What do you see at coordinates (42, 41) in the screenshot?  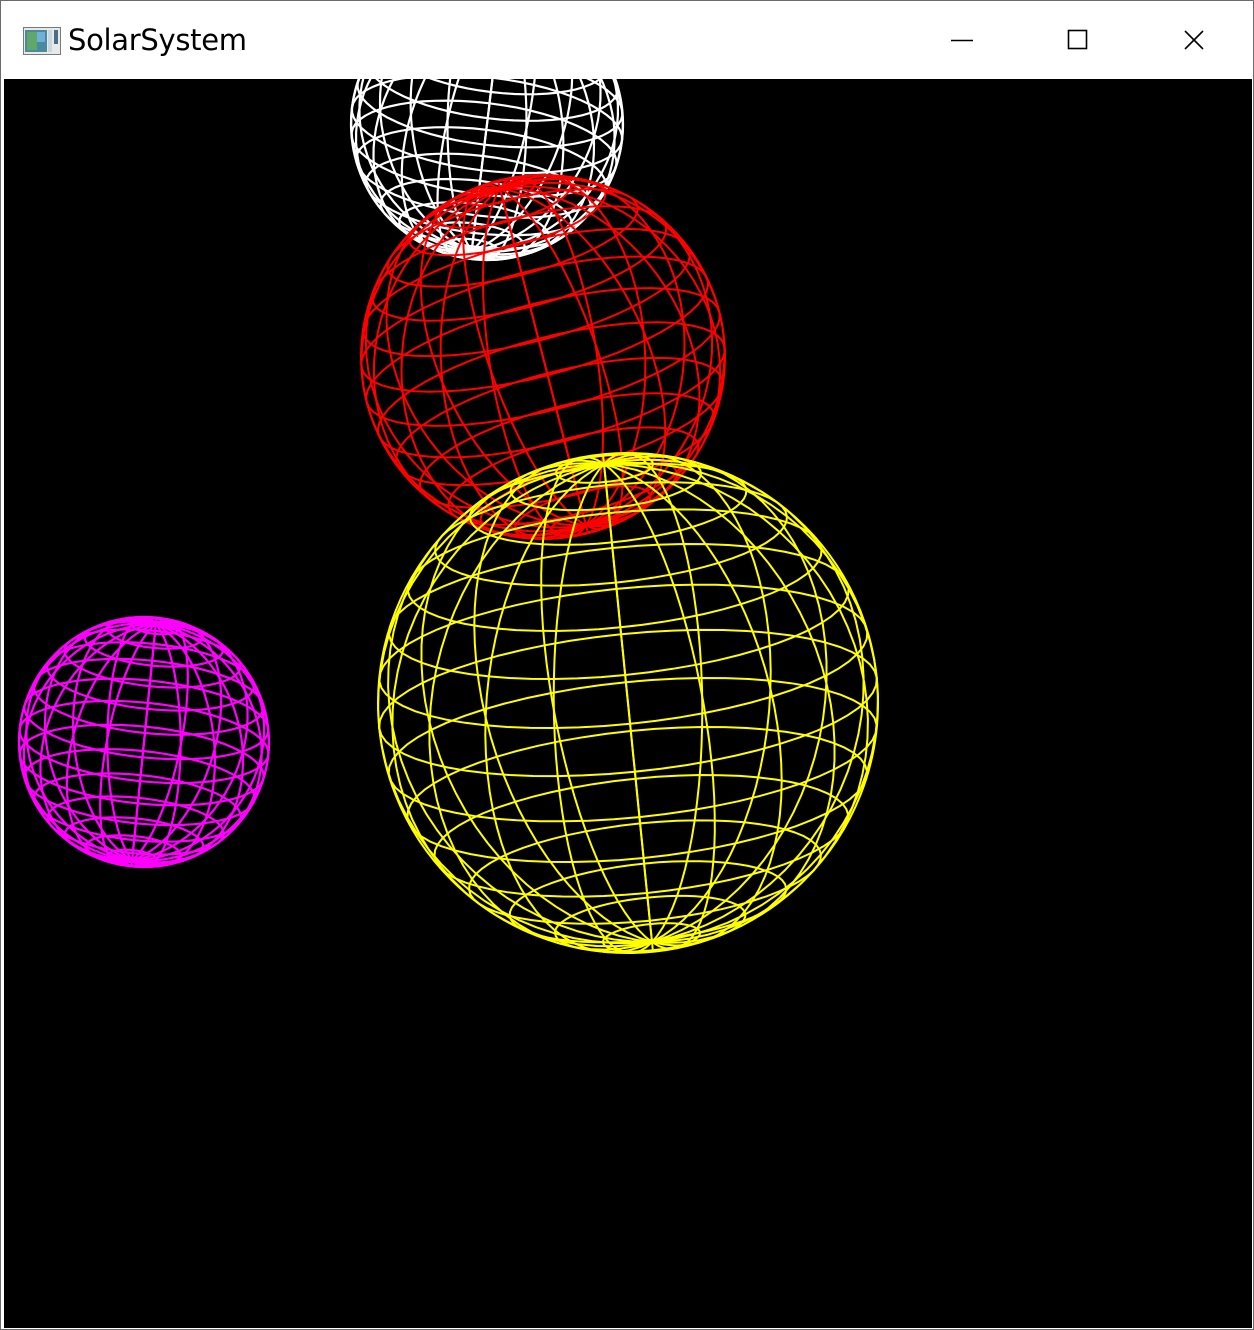 I see `window-app-icon` at bounding box center [42, 41].